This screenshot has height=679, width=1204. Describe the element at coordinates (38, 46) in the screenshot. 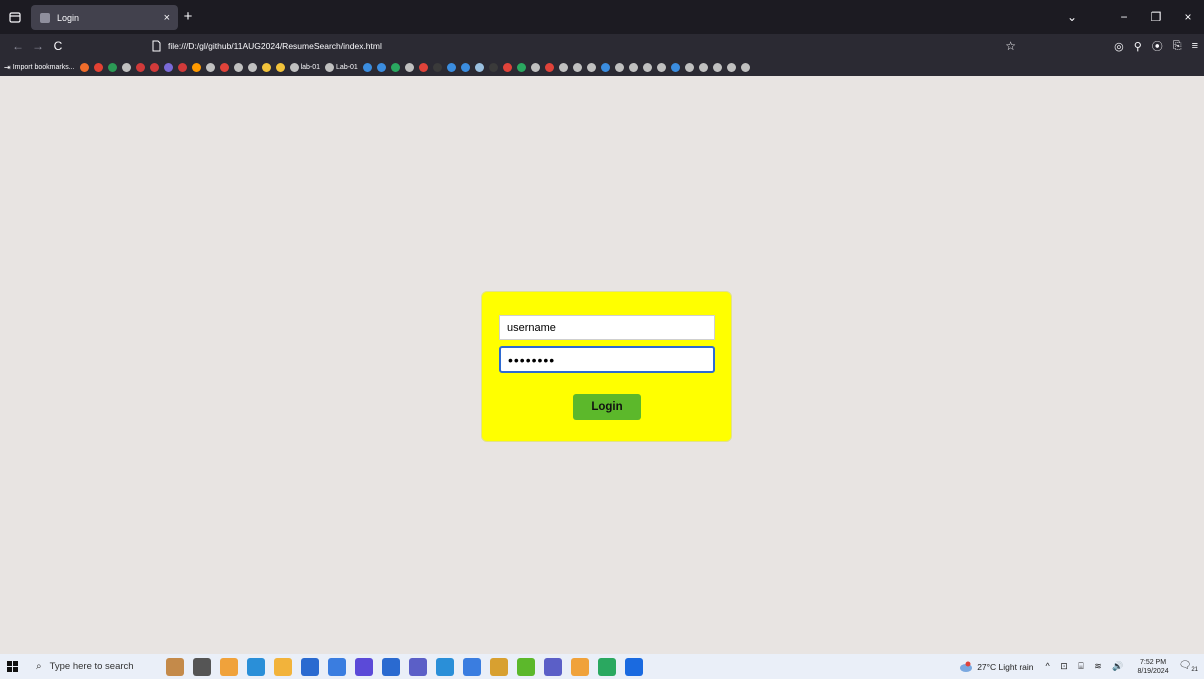

I see `forward-button: →` at that location.